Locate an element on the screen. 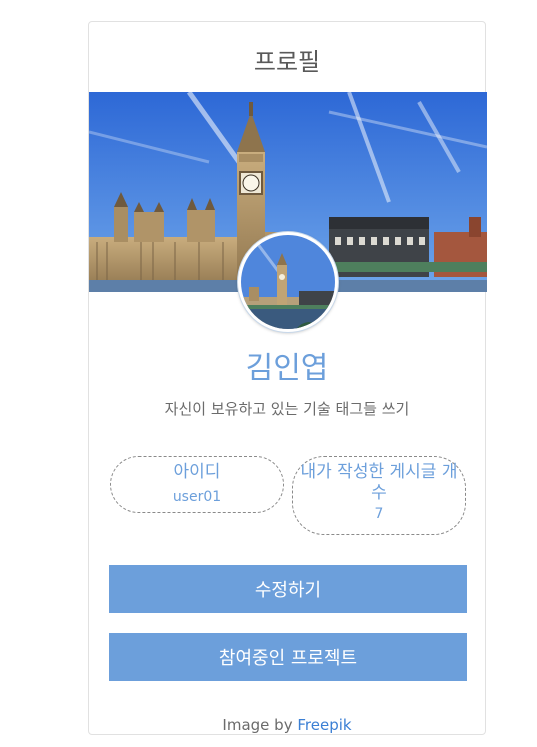  image-credit: Image by Freepik is located at coordinates (287, 725).